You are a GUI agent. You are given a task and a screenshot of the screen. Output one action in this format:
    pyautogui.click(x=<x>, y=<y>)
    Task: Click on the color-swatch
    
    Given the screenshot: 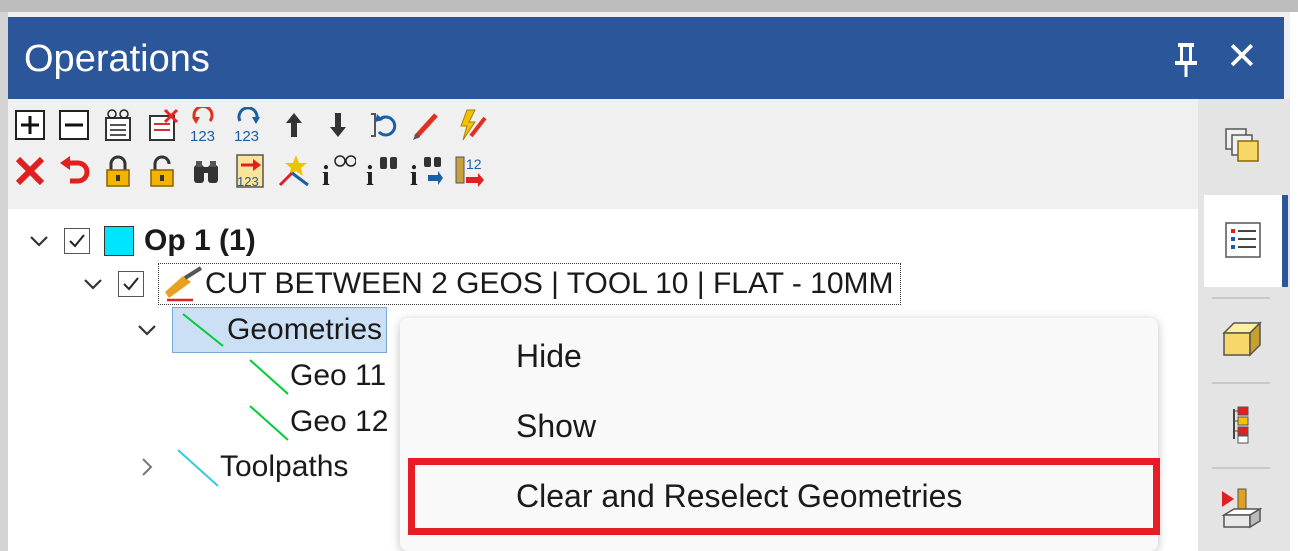 What is the action you would take?
    pyautogui.click(x=119, y=241)
    